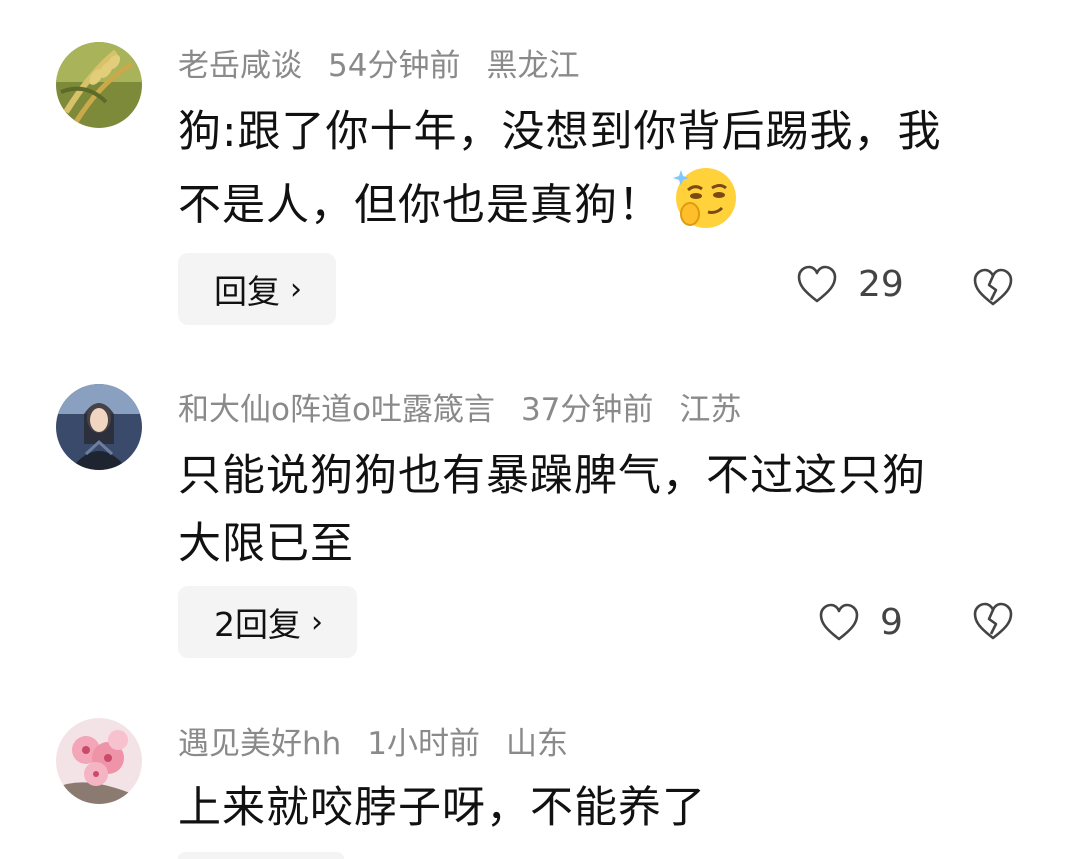 This screenshot has height=859, width=1080. I want to click on comment-text-line: 上来就咬脖子呀，不能养了, so click(442, 808).